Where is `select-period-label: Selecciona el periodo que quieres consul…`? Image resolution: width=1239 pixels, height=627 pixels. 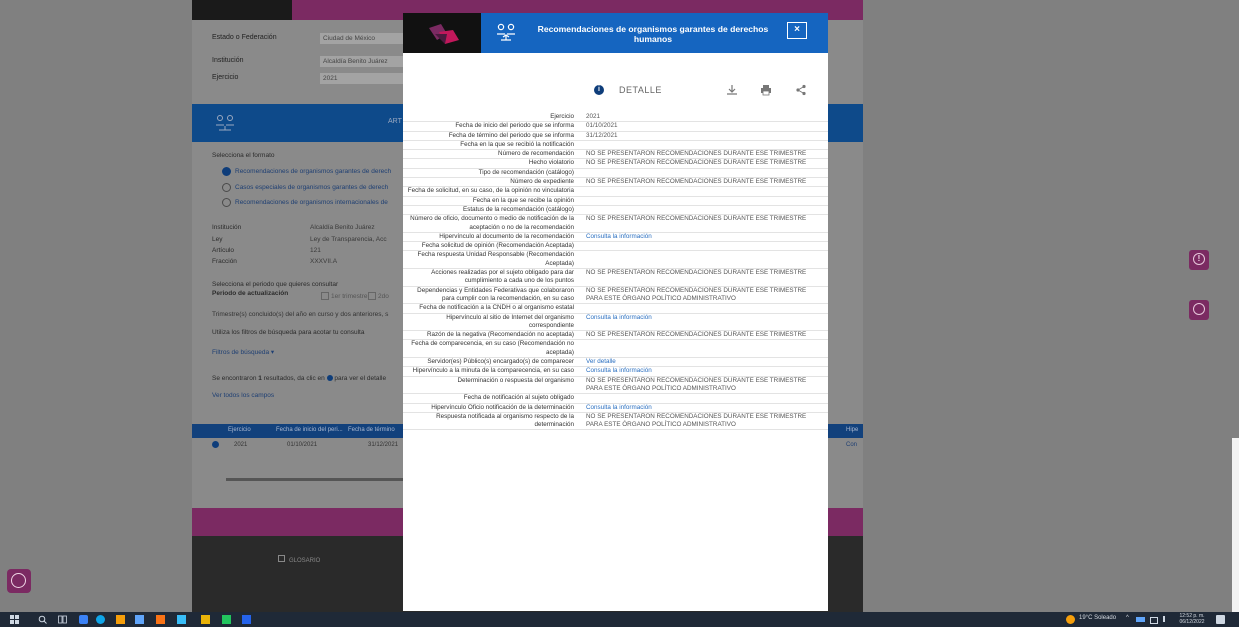
select-period-label: Selecciona el periodo que quieres consul… is located at coordinates (275, 284).